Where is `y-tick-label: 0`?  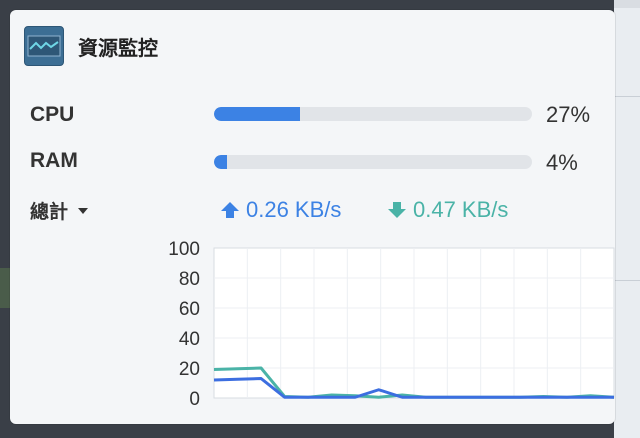 y-tick-label: 0 is located at coordinates (194, 399).